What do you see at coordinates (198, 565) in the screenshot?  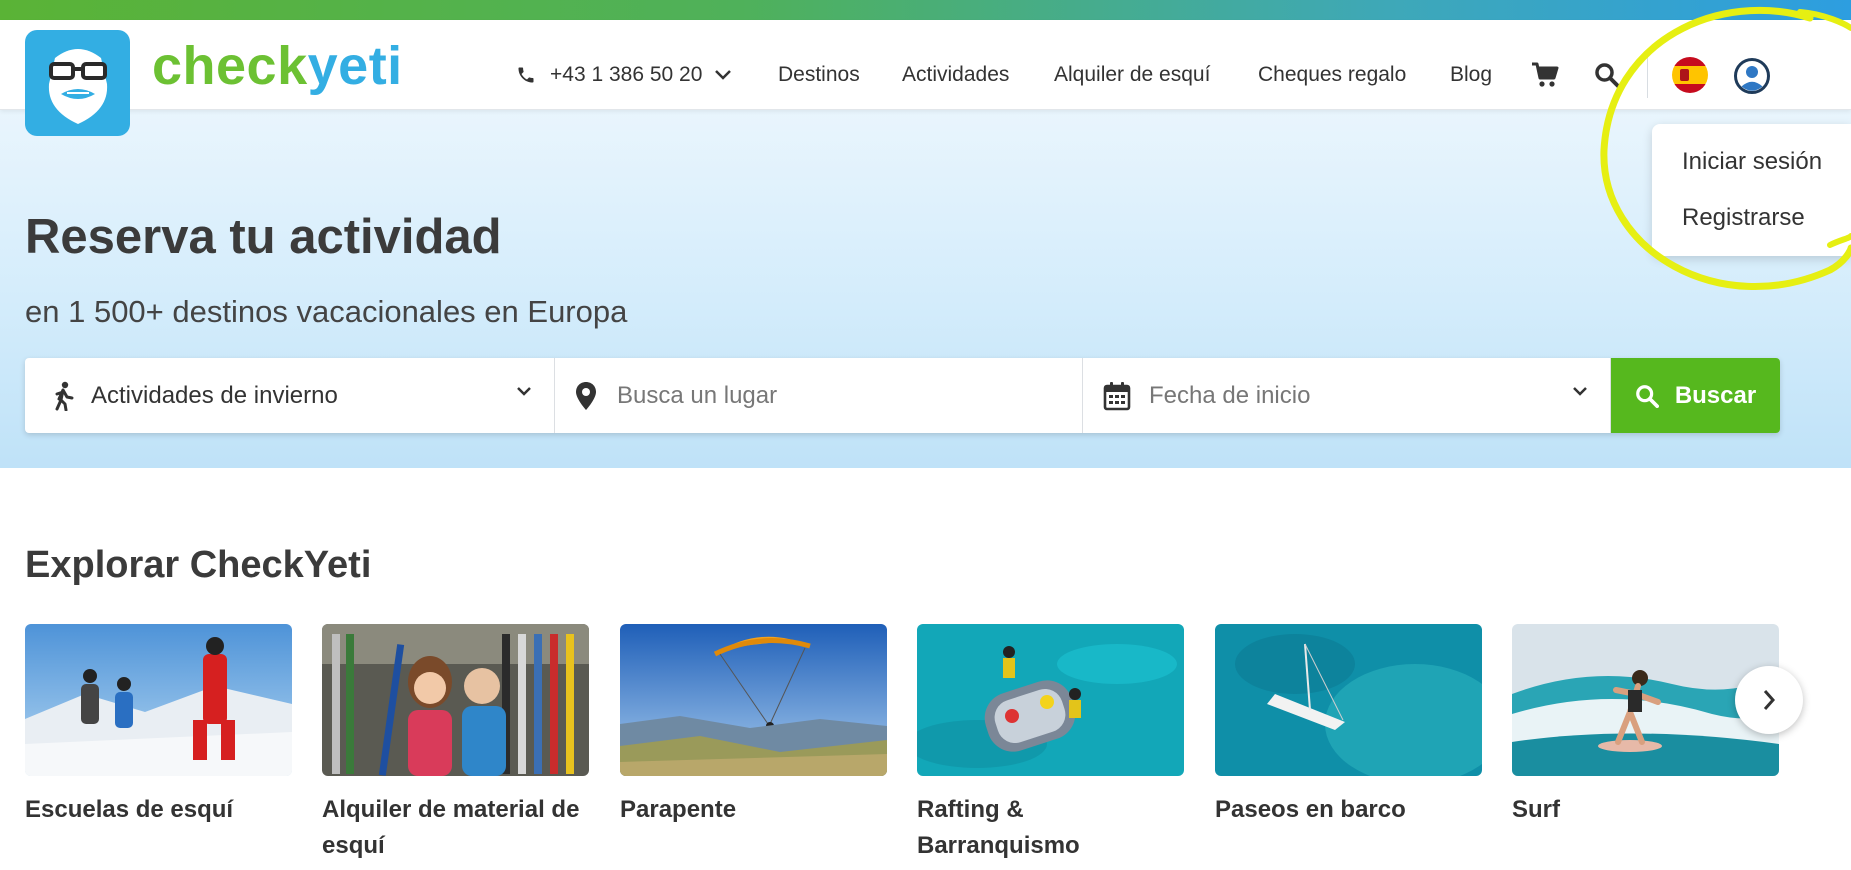 I see `explore-title: Explorar CheckYeti` at bounding box center [198, 565].